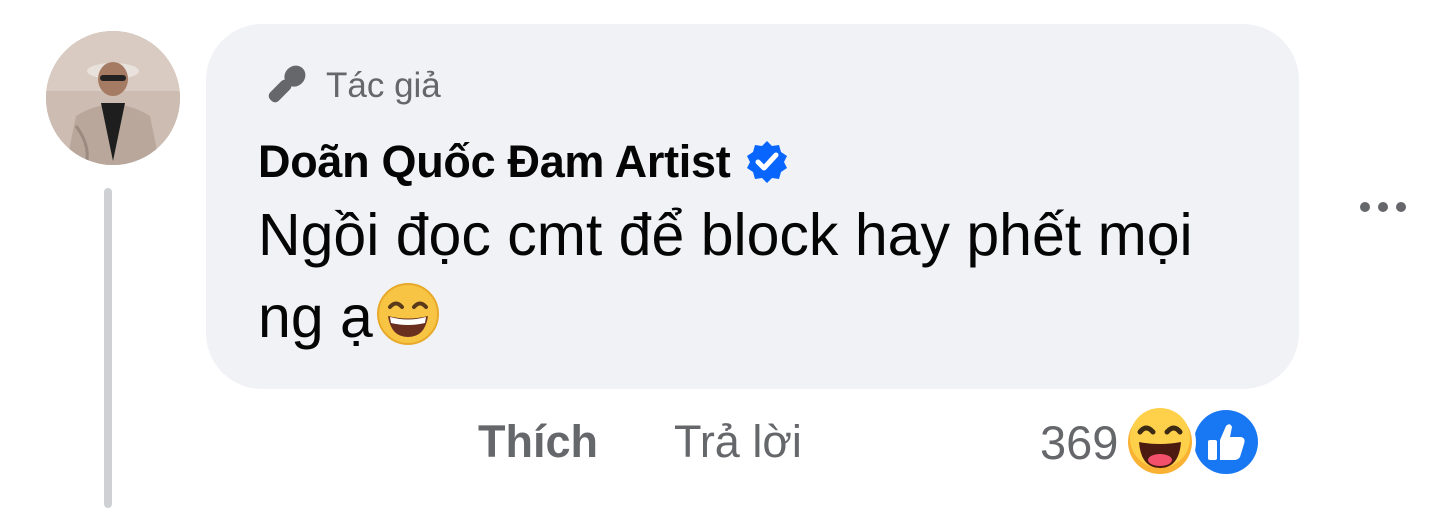 The height and width of the screenshot is (508, 1440). Describe the element at coordinates (285, 86) in the screenshot. I see `microphone-icon` at that location.